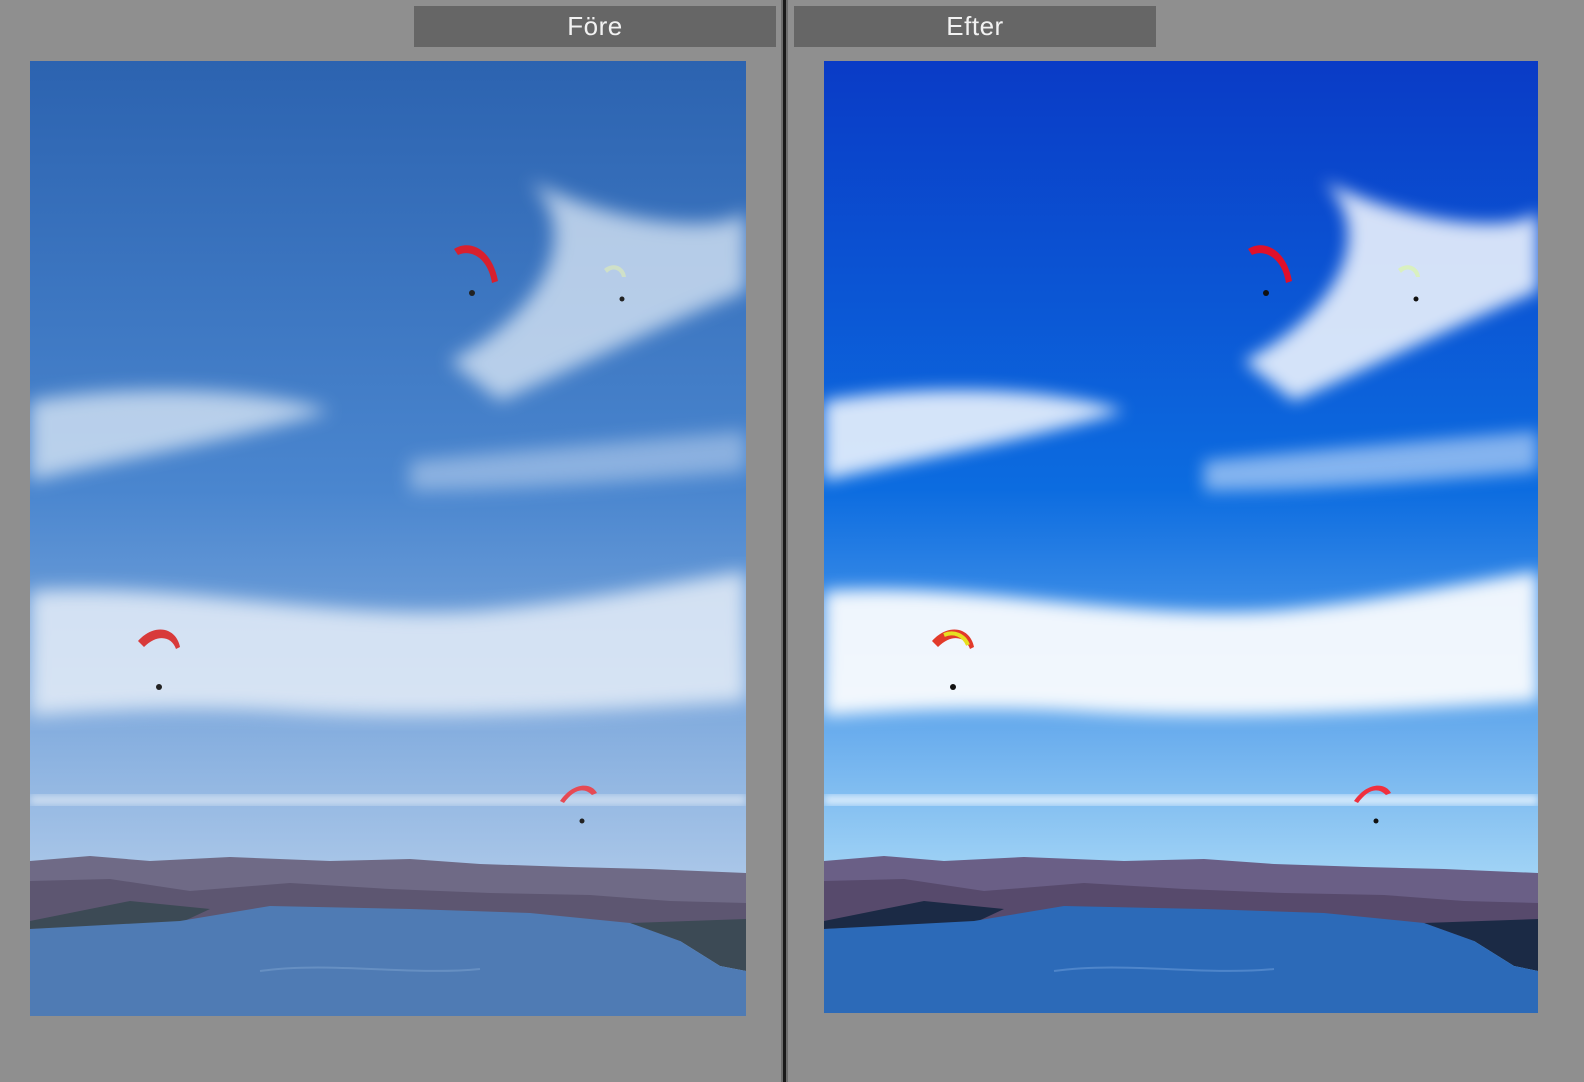  What do you see at coordinates (784, 541) in the screenshot?
I see `split-divider` at bounding box center [784, 541].